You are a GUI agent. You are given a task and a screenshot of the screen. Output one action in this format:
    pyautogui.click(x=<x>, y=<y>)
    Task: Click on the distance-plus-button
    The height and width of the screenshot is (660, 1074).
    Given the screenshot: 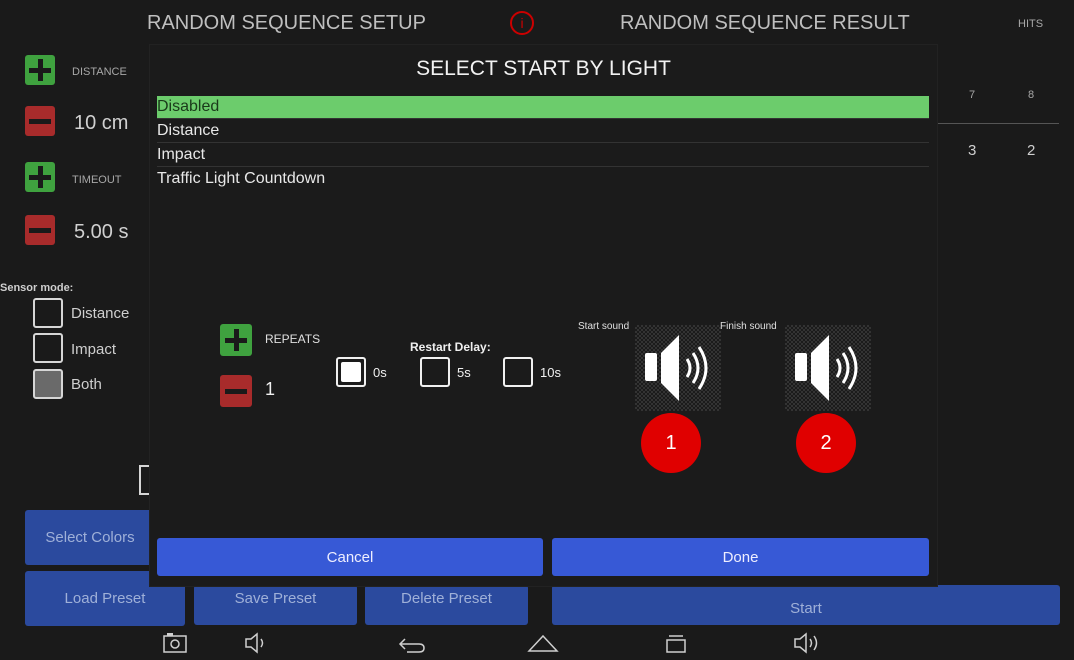 What is the action you would take?
    pyautogui.click(x=40, y=70)
    